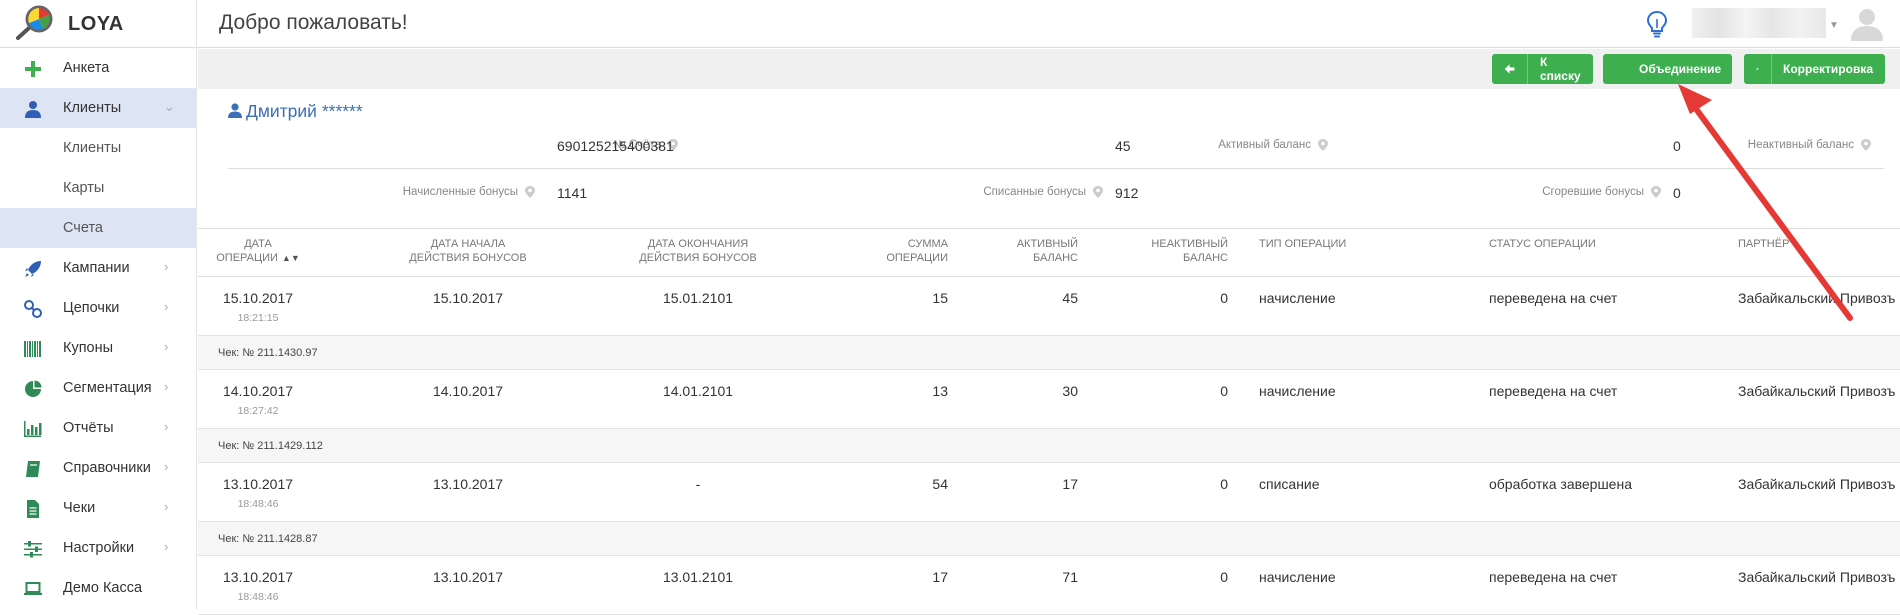  I want to click on cell-active-balance: 30, so click(1023, 391).